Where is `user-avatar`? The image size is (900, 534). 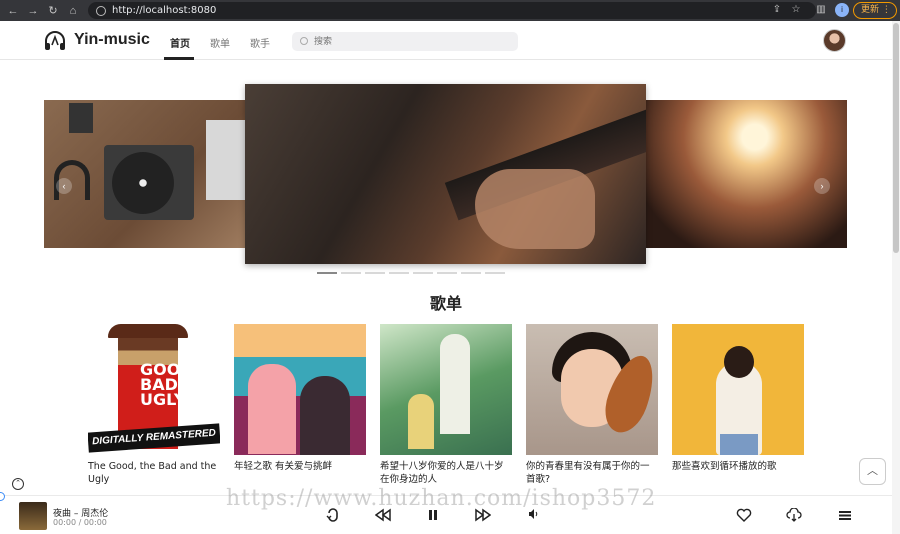 user-avatar is located at coordinates (834, 40).